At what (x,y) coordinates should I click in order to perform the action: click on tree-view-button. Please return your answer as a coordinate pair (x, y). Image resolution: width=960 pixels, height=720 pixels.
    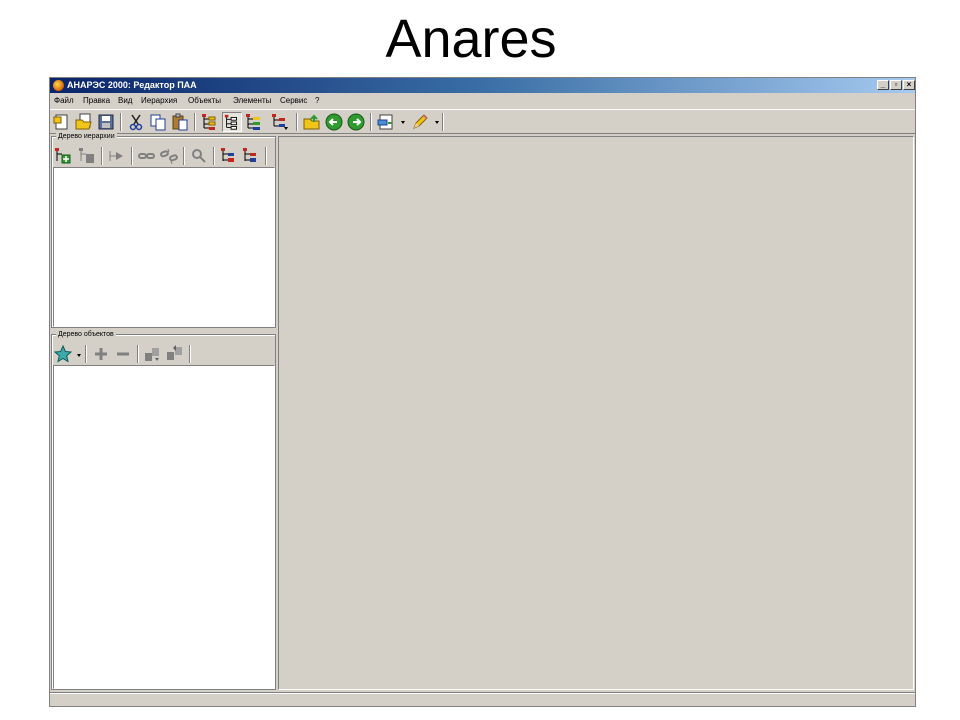
    Looking at the image, I should click on (210, 122).